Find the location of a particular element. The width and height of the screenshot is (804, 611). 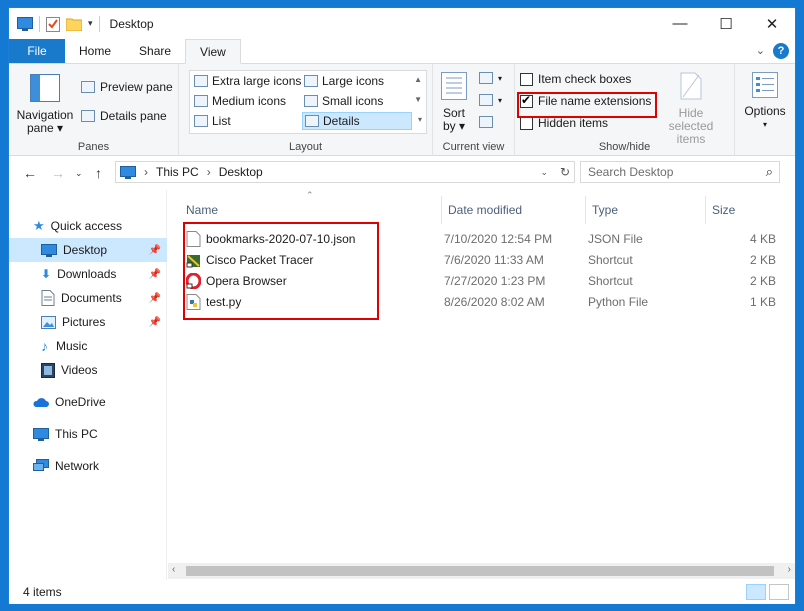

details-pane-button: Details pane is located at coordinates (124, 116).